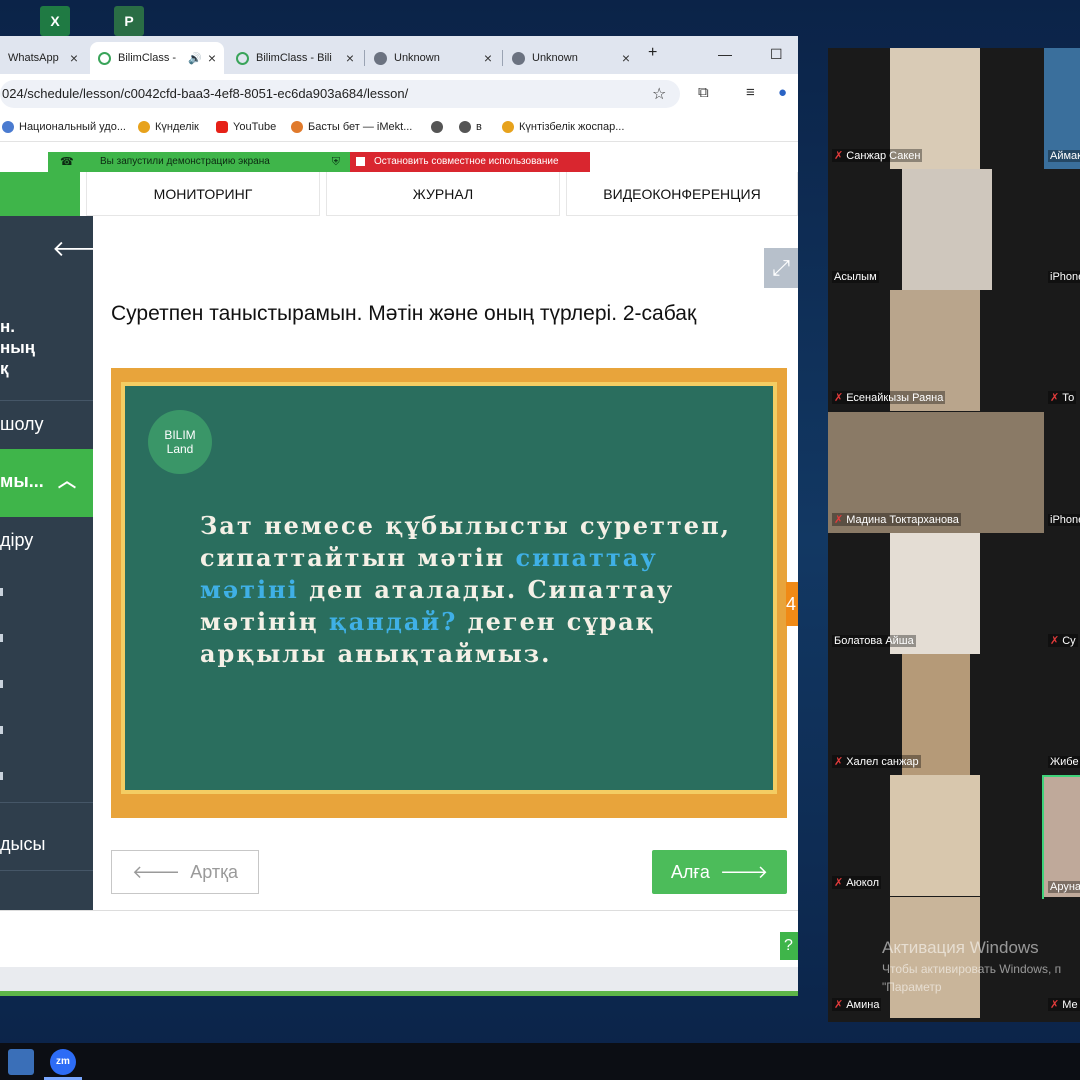 The image size is (1080, 1080). Describe the element at coordinates (904, 108) in the screenshot. I see `participant-tile: ✗ Санжар Сакен` at that location.